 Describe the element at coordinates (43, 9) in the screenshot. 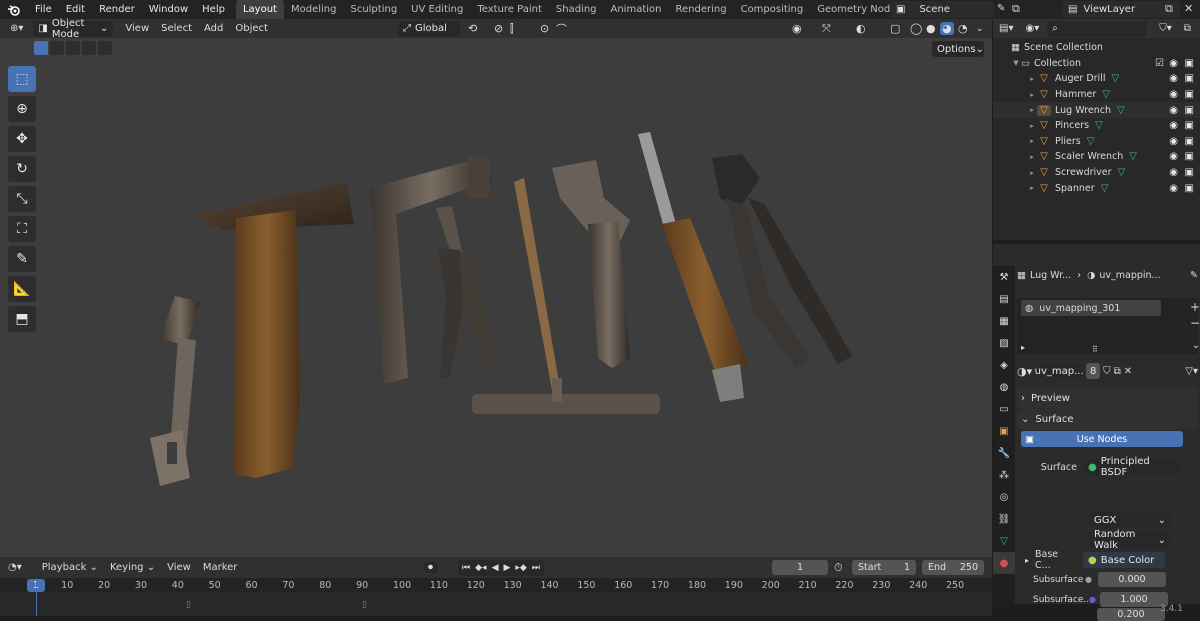

I see `menu-file: File` at that location.